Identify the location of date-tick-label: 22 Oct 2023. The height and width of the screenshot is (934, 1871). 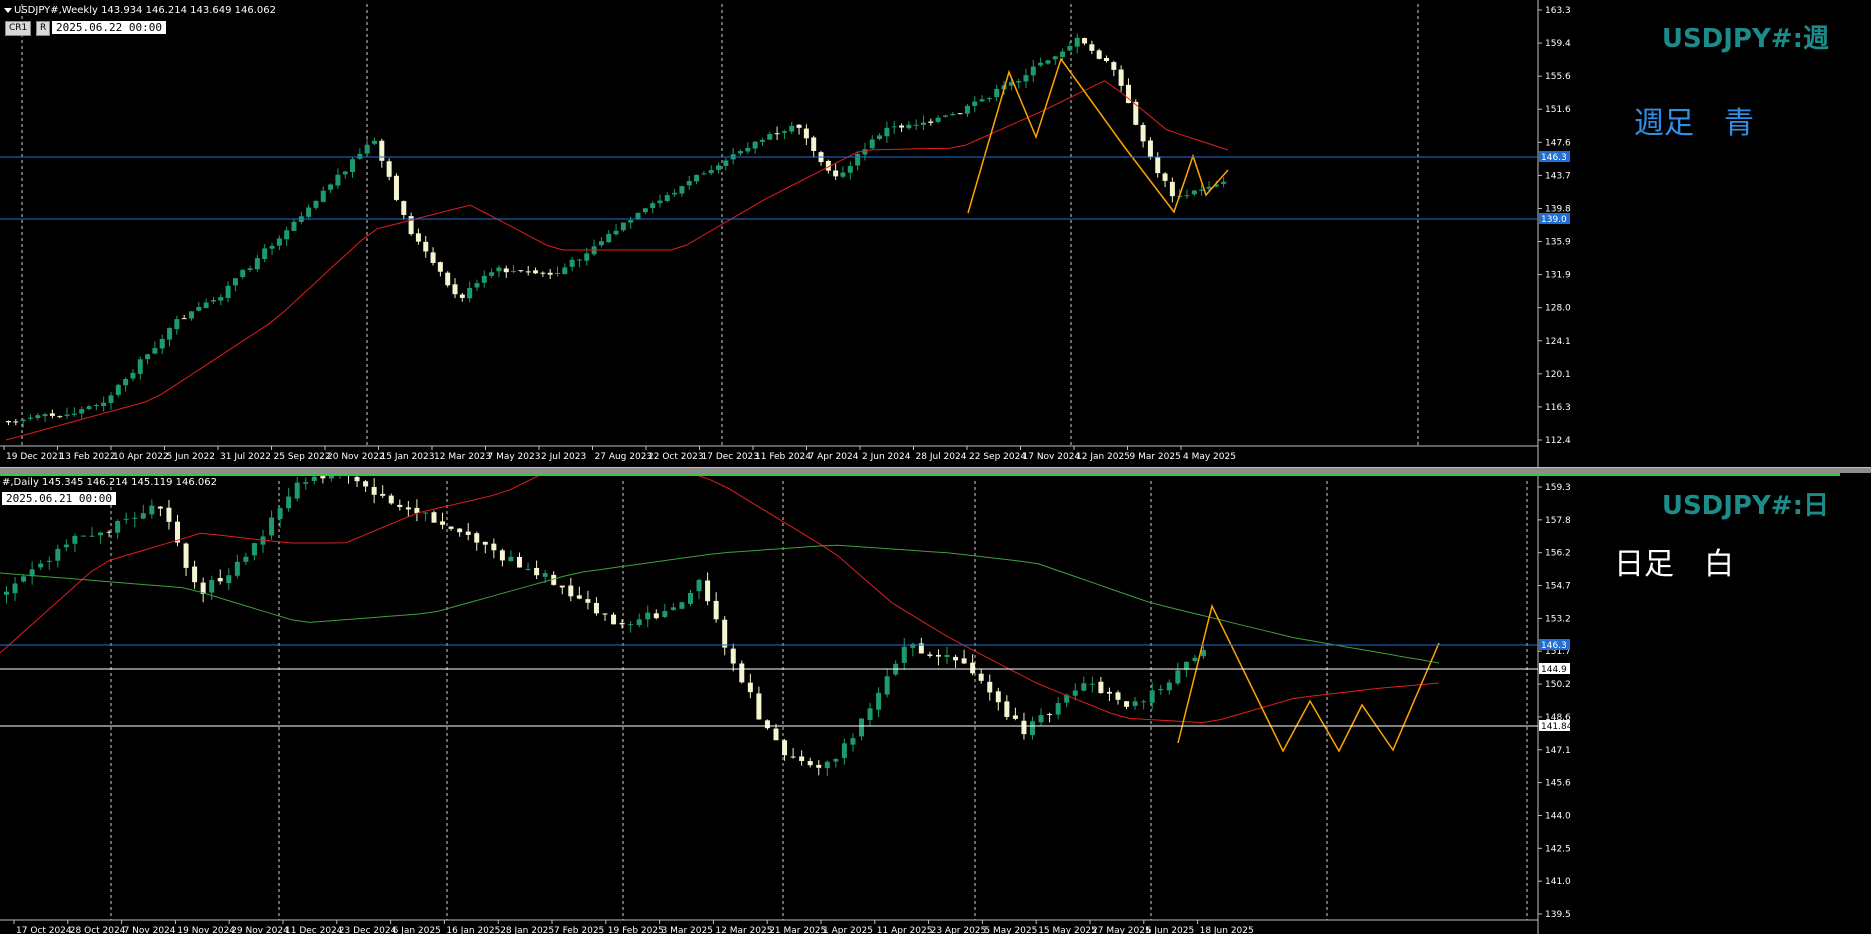
(676, 457).